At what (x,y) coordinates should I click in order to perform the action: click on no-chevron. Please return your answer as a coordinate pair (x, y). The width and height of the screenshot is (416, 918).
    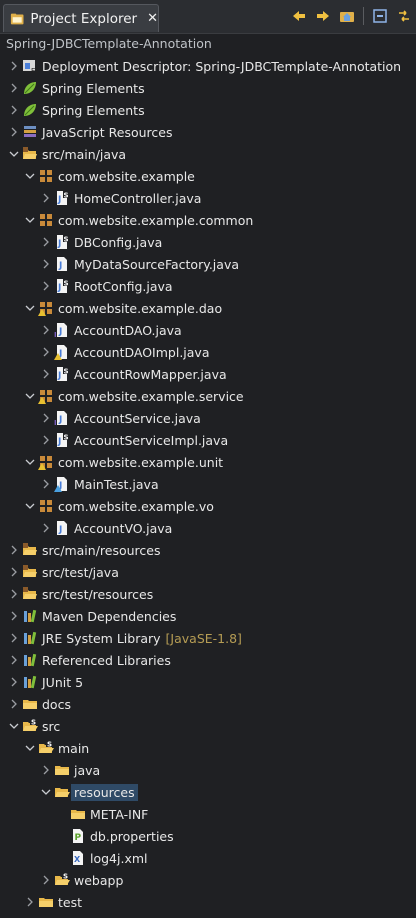
    Looking at the image, I should click on (62, 814).